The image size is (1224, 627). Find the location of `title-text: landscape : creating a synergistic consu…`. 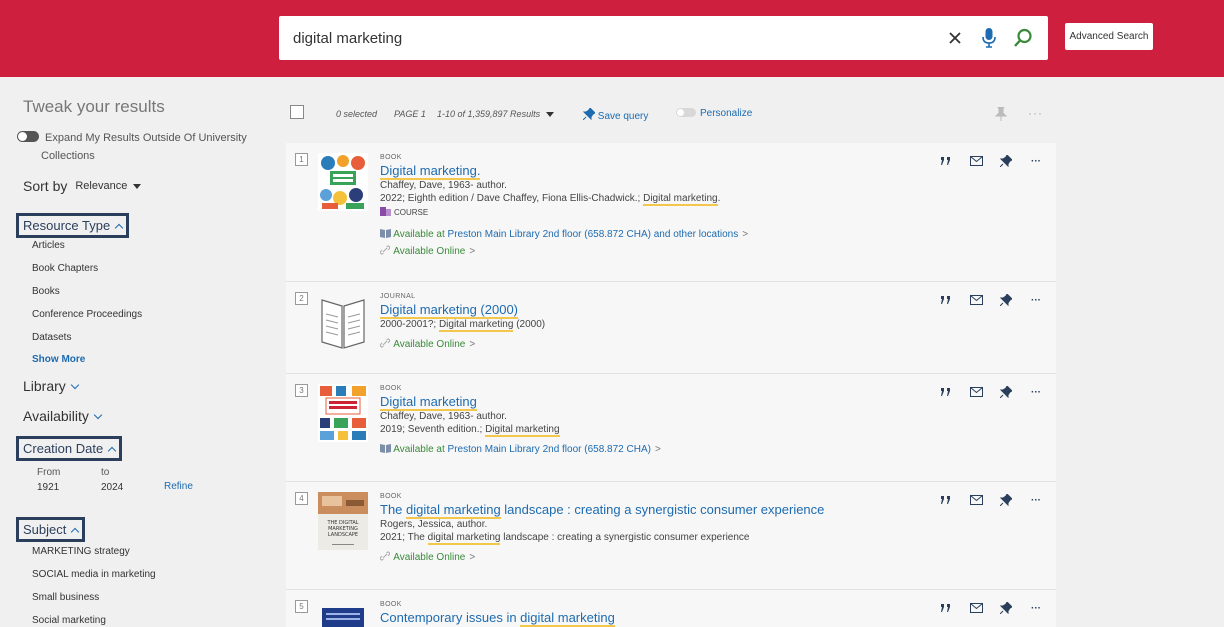

title-text: landscape : creating a synergistic consu… is located at coordinates (662, 509).